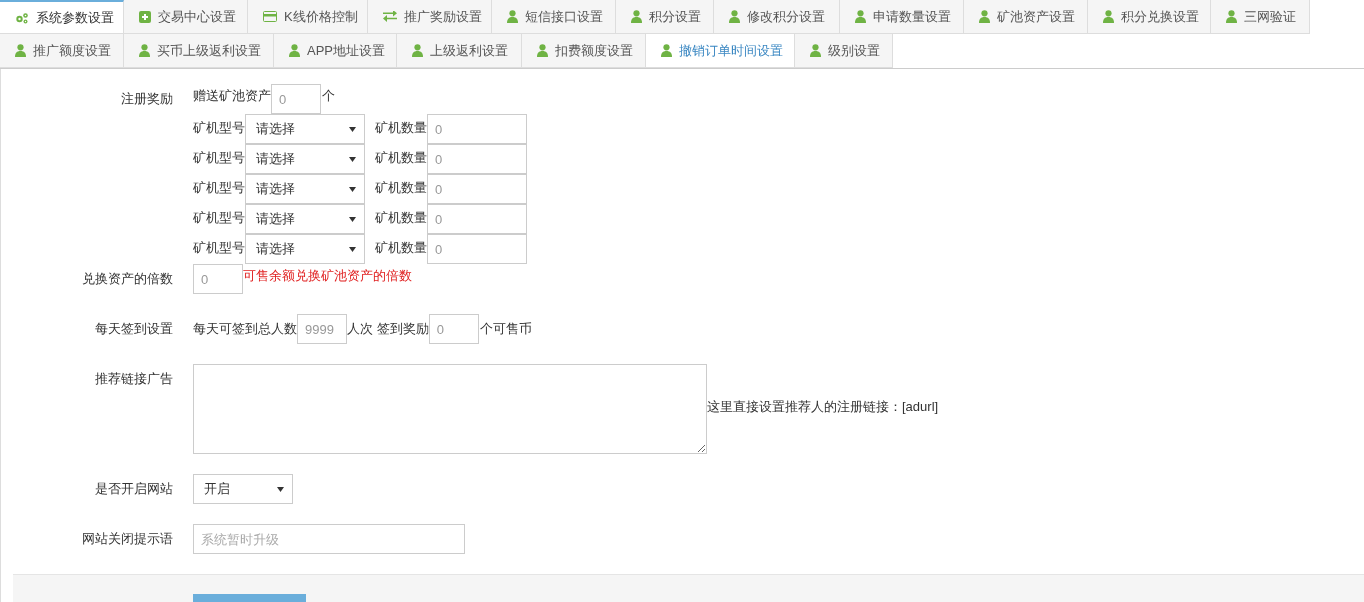 This screenshot has width=1364, height=602. What do you see at coordinates (270, 16) in the screenshot?
I see `card-icon` at bounding box center [270, 16].